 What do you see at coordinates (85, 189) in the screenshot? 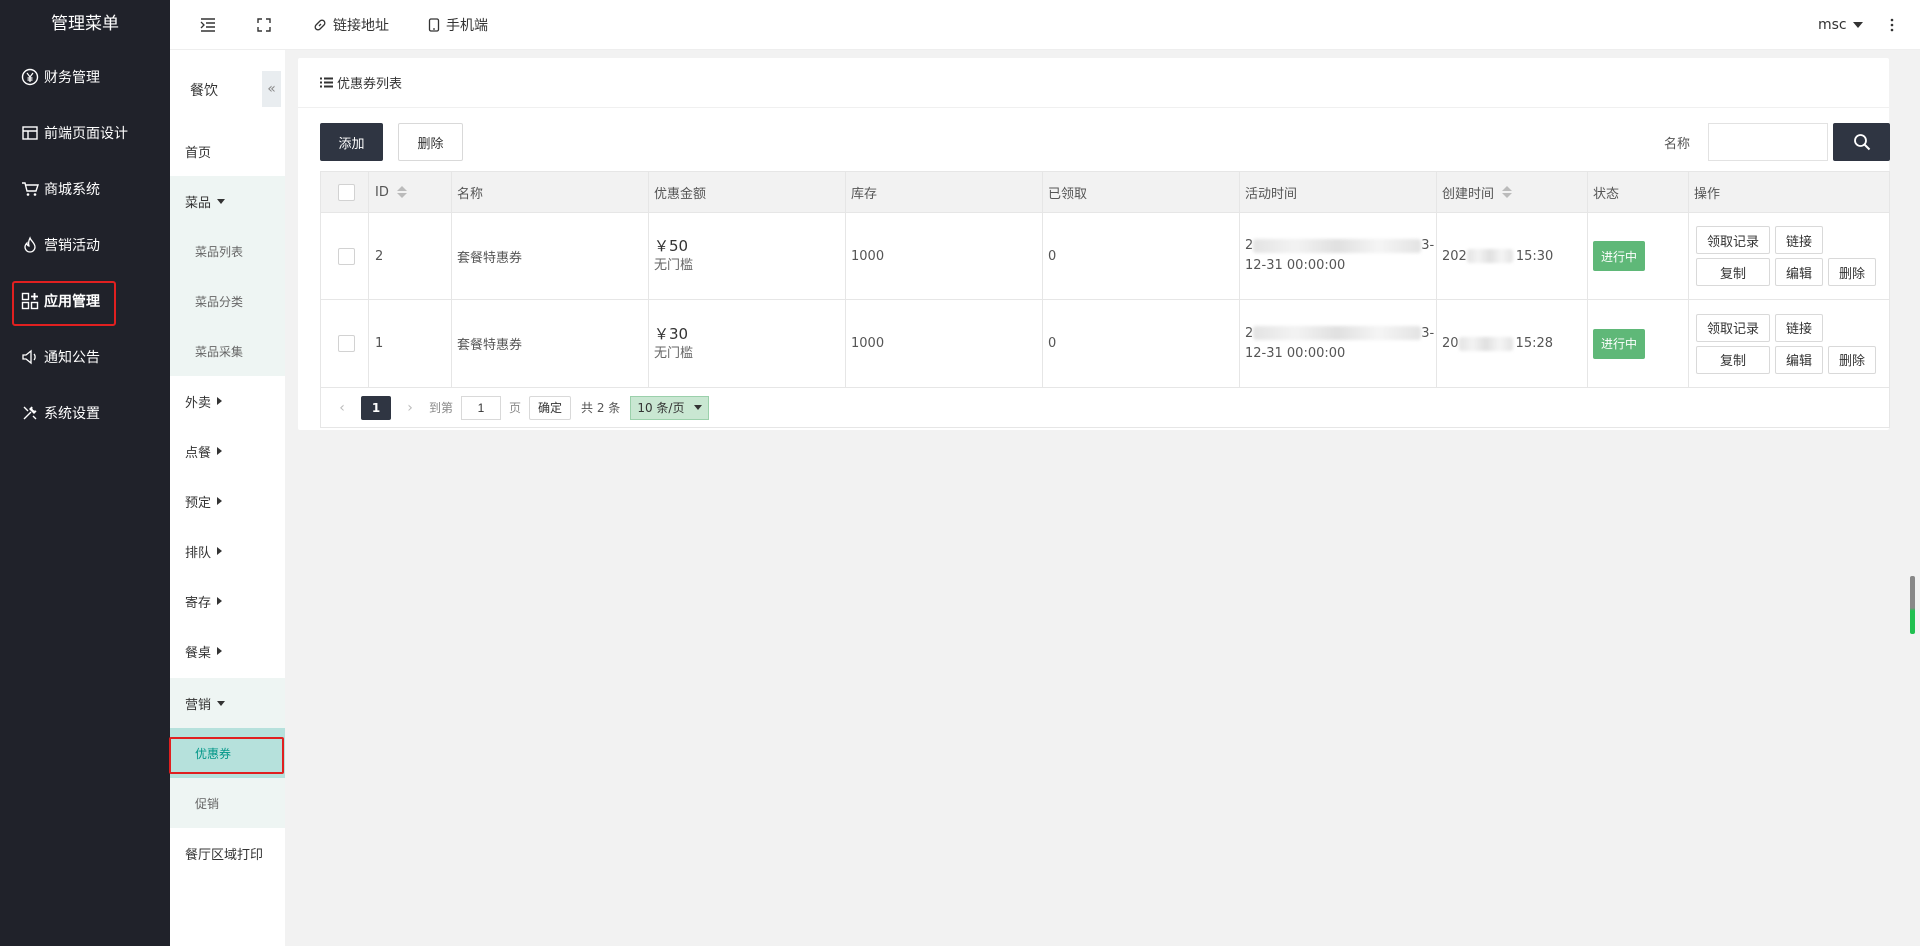
I see `sidebar-item-mall: 商城系统` at bounding box center [85, 189].